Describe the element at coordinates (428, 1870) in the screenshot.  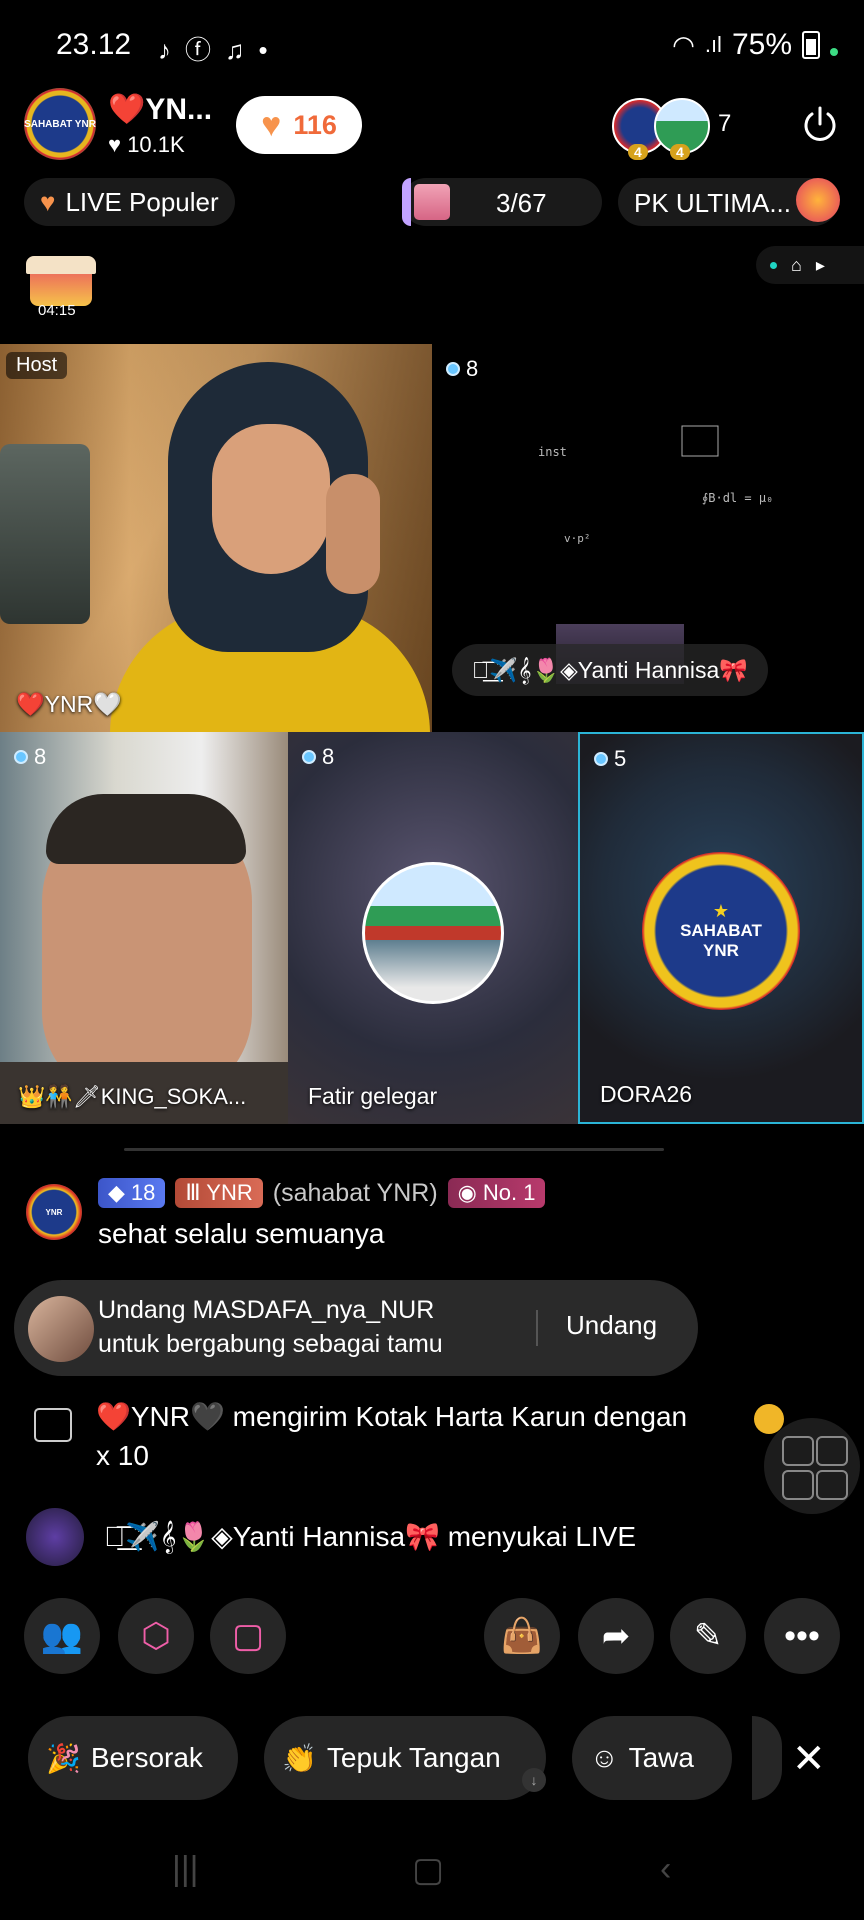
I see `home-icon: ▢` at that location.